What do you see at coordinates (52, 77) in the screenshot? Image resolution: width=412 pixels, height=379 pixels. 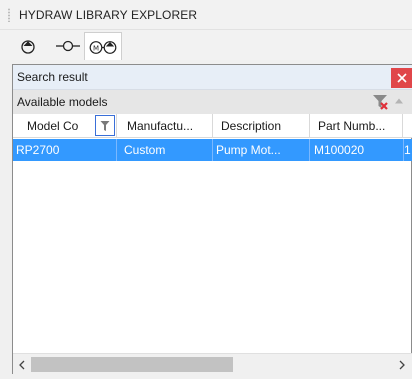 I see `search-result-label: Search result` at bounding box center [52, 77].